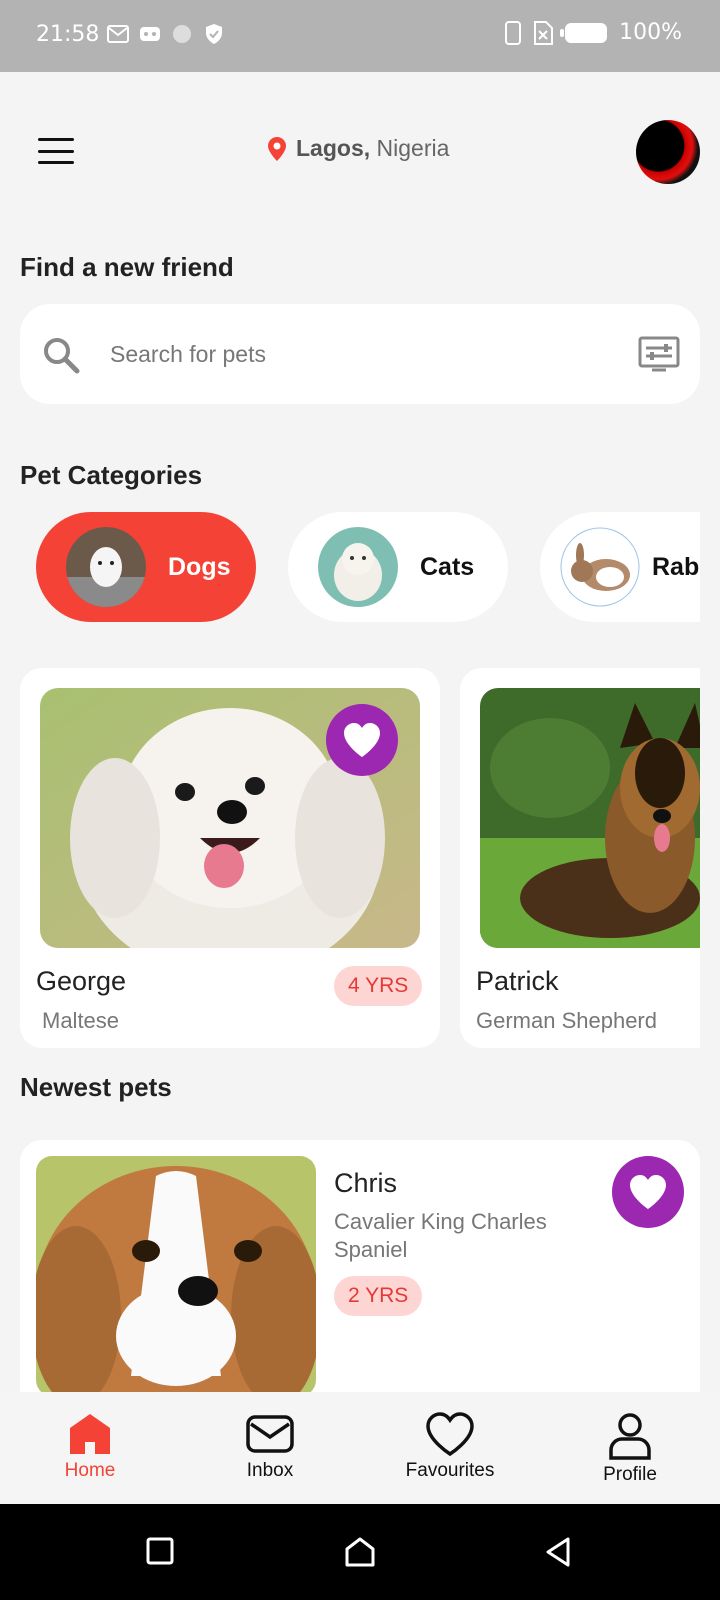 This screenshot has height=1600, width=720. What do you see at coordinates (450, 1470) in the screenshot?
I see `nav-label: Favourites` at bounding box center [450, 1470].